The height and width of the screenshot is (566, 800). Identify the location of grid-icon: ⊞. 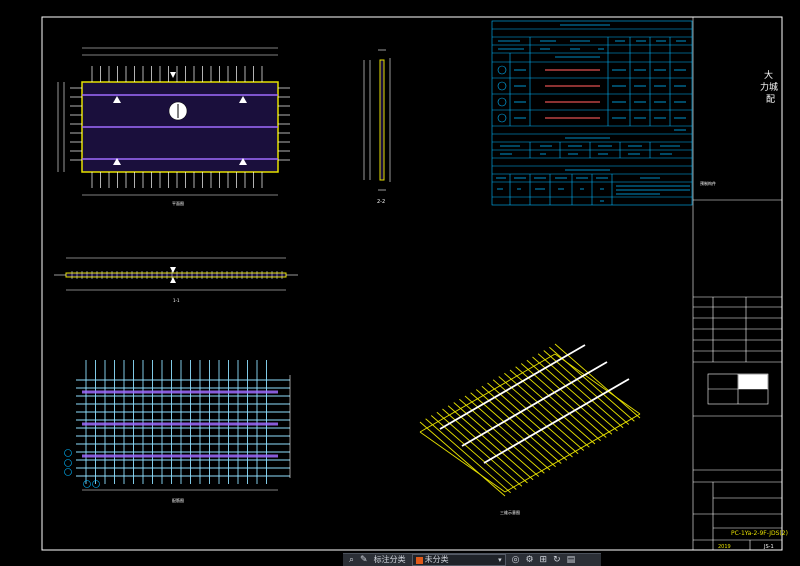
(544, 560).